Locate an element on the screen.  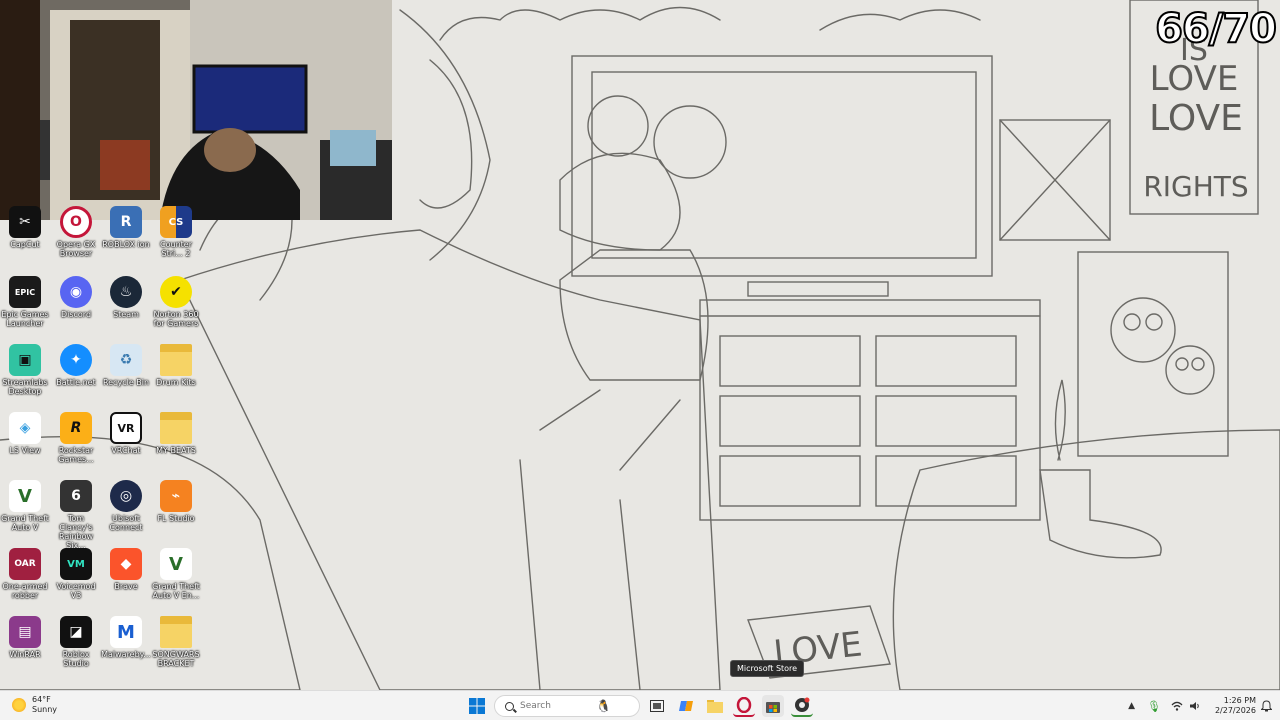
rainbow-six-icon: 6 is located at coordinates (76, 496).